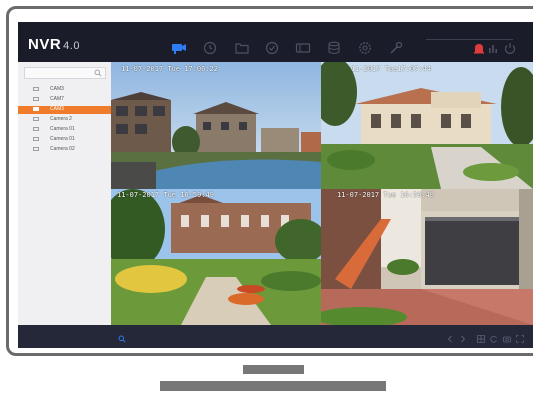 This screenshot has height=395, width=533. What do you see at coordinates (169, 69) in the screenshot?
I see `camera-timestamp: 11-07-2017 Tue 17:06:22` at bounding box center [169, 69].